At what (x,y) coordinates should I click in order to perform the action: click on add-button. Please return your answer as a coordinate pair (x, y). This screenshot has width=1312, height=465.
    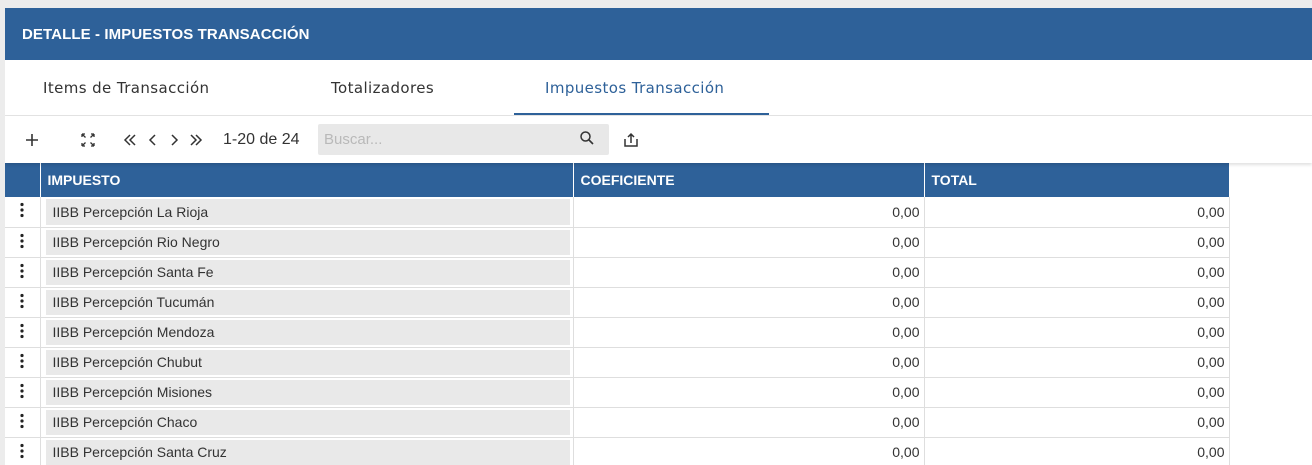
    Looking at the image, I should click on (32, 139).